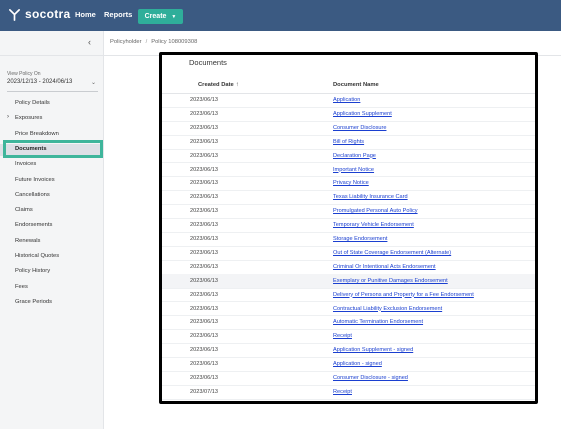 The image size is (561, 429). I want to click on document-link: Application Supplement, so click(362, 114).